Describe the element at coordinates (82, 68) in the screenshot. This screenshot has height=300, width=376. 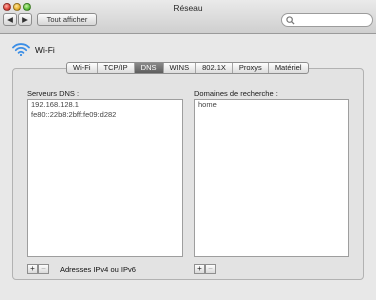
I see `tab-wifi: Wi-Fi` at that location.